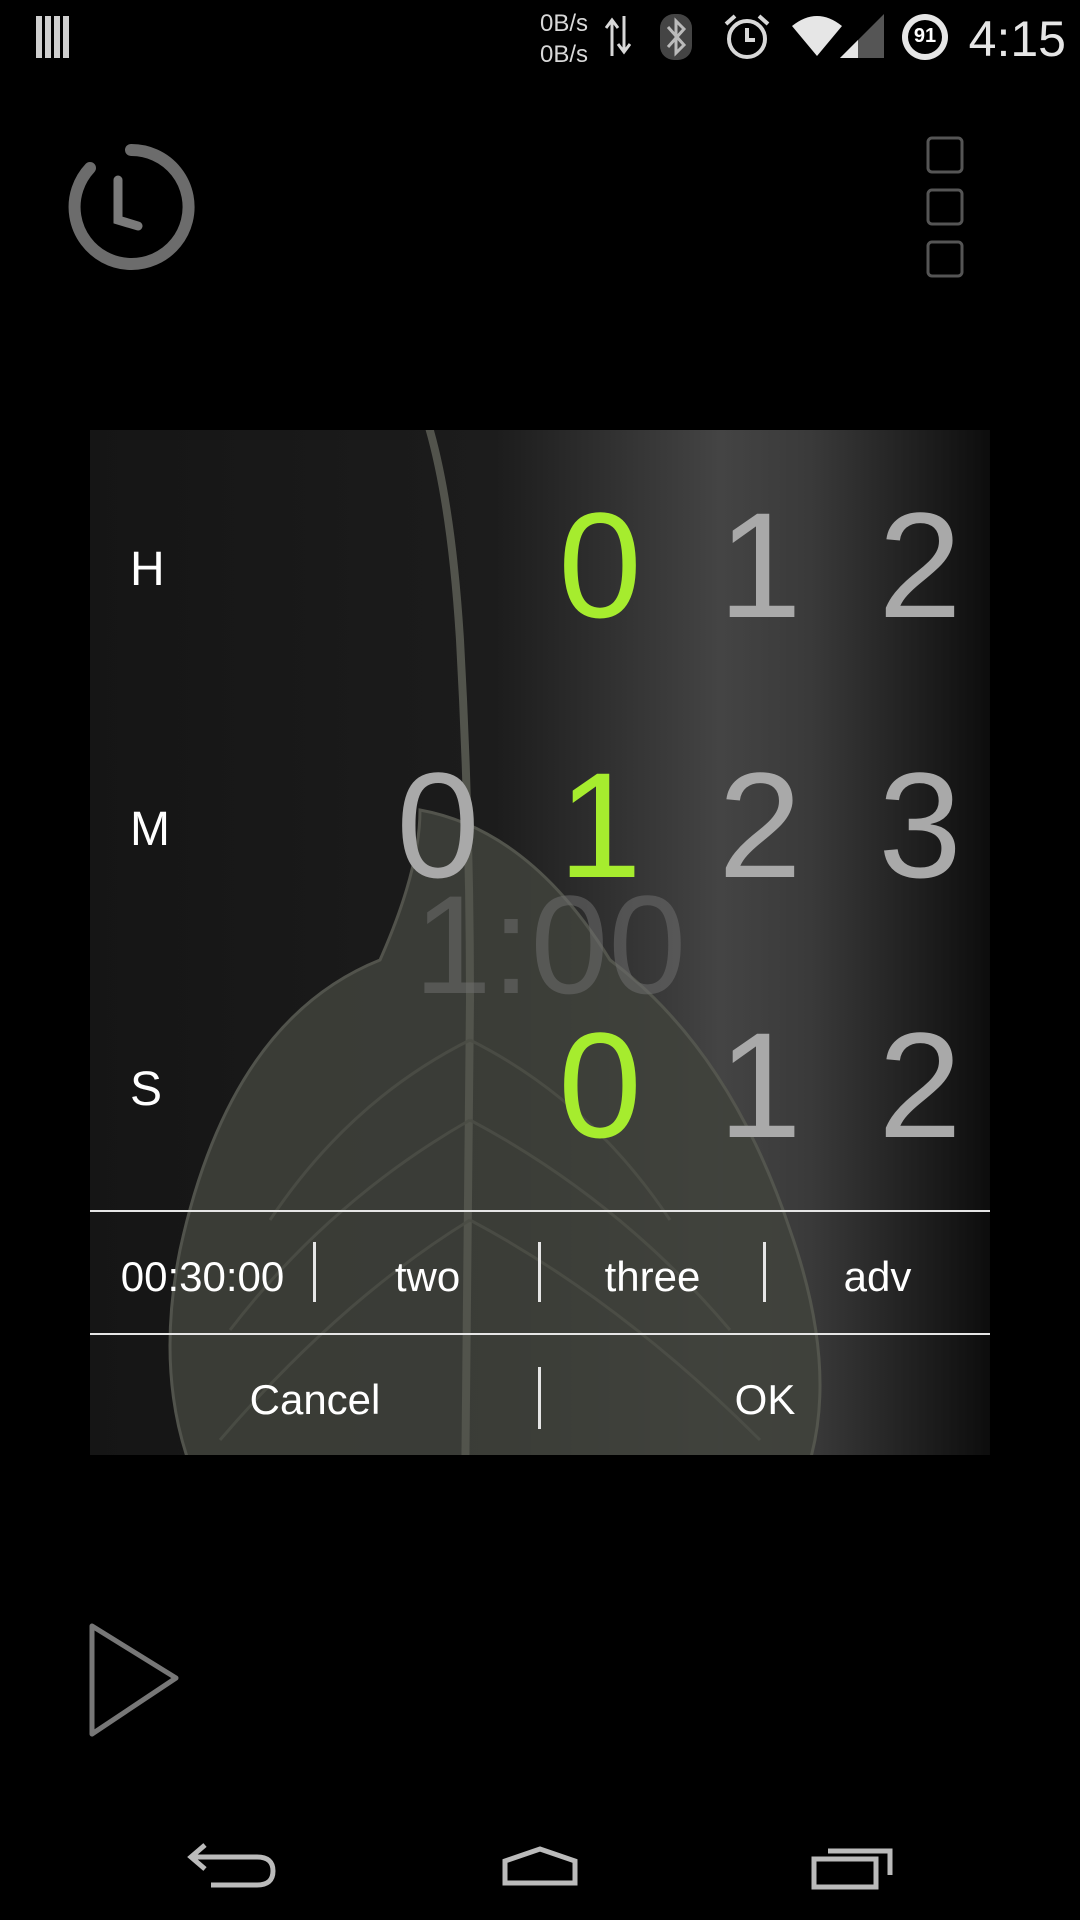 This screenshot has height=1920, width=1080. Describe the element at coordinates (427, 1277) in the screenshot. I see `preset-button-2: two` at that location.